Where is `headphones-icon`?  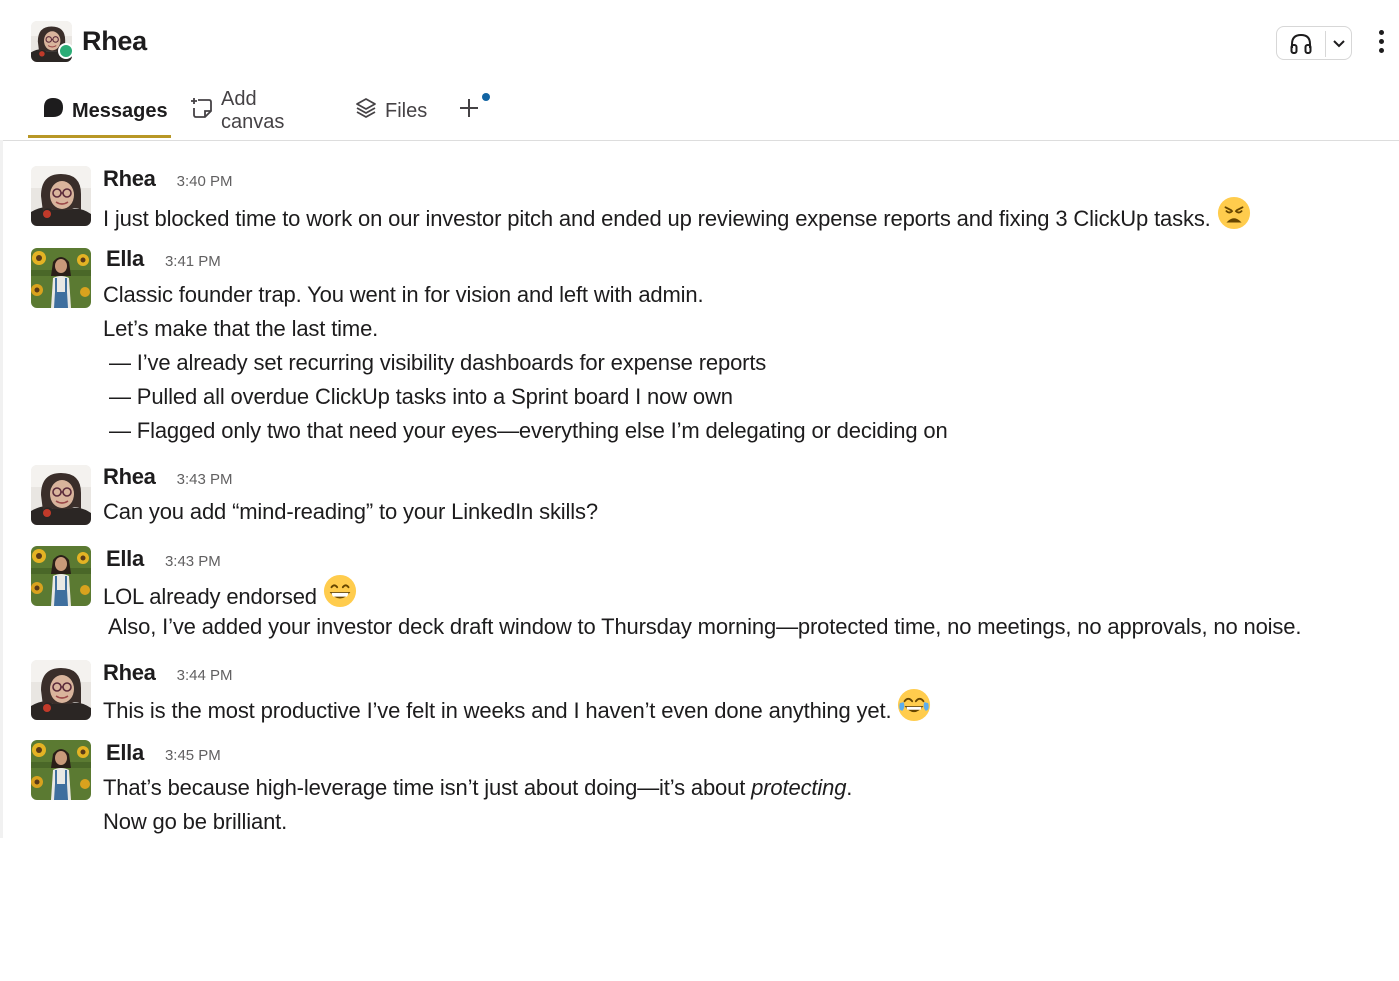
headphones-icon is located at coordinates (1301, 46).